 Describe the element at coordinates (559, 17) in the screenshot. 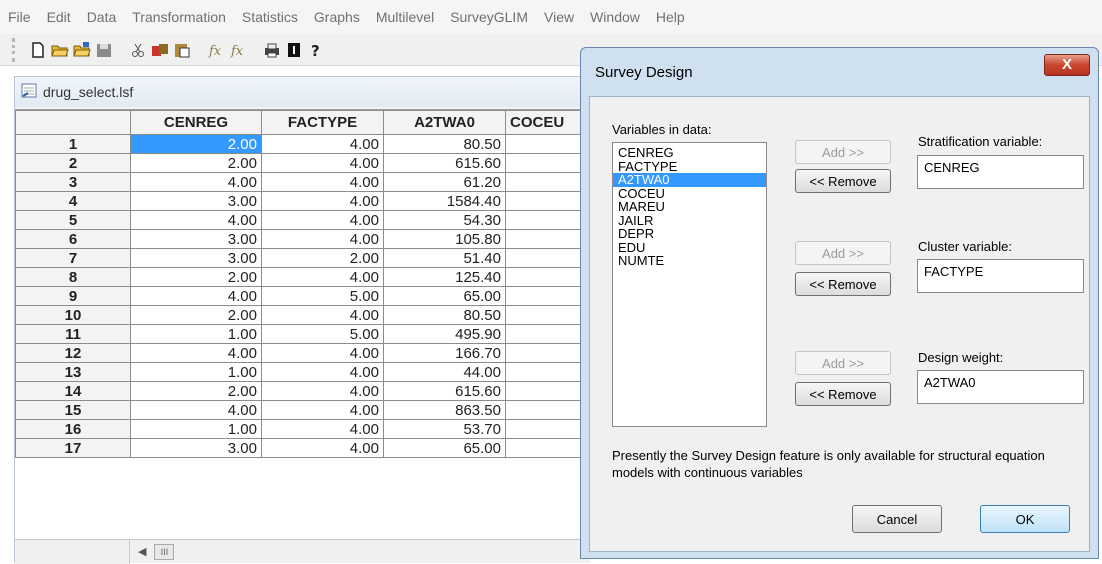

I see `menu-view: View` at that location.